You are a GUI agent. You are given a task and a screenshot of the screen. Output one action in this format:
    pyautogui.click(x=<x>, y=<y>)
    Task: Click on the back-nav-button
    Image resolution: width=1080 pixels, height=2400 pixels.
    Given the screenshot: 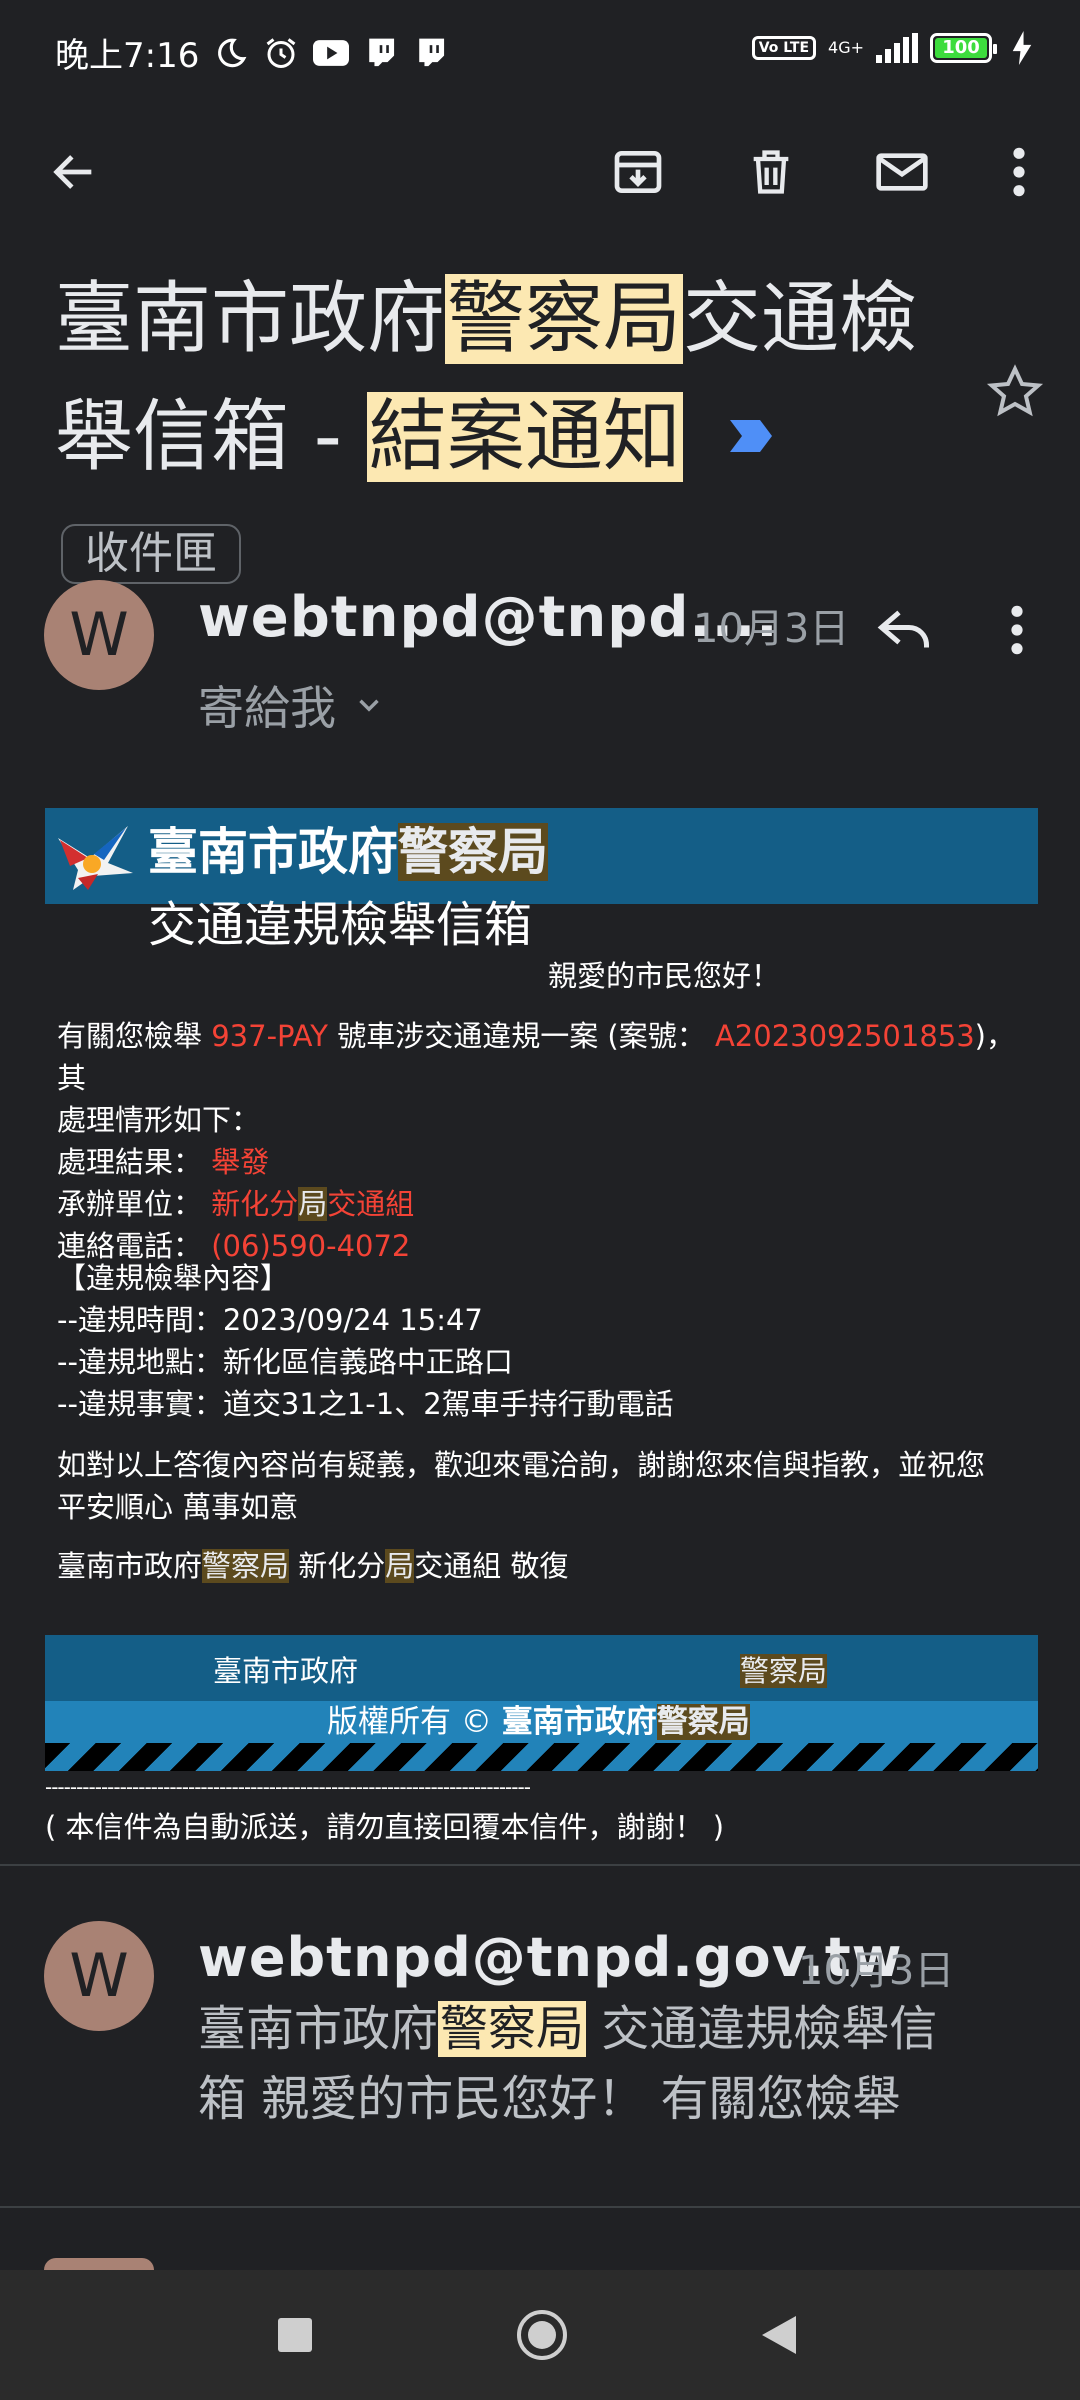 What is the action you would take?
    pyautogui.click(x=780, y=2336)
    